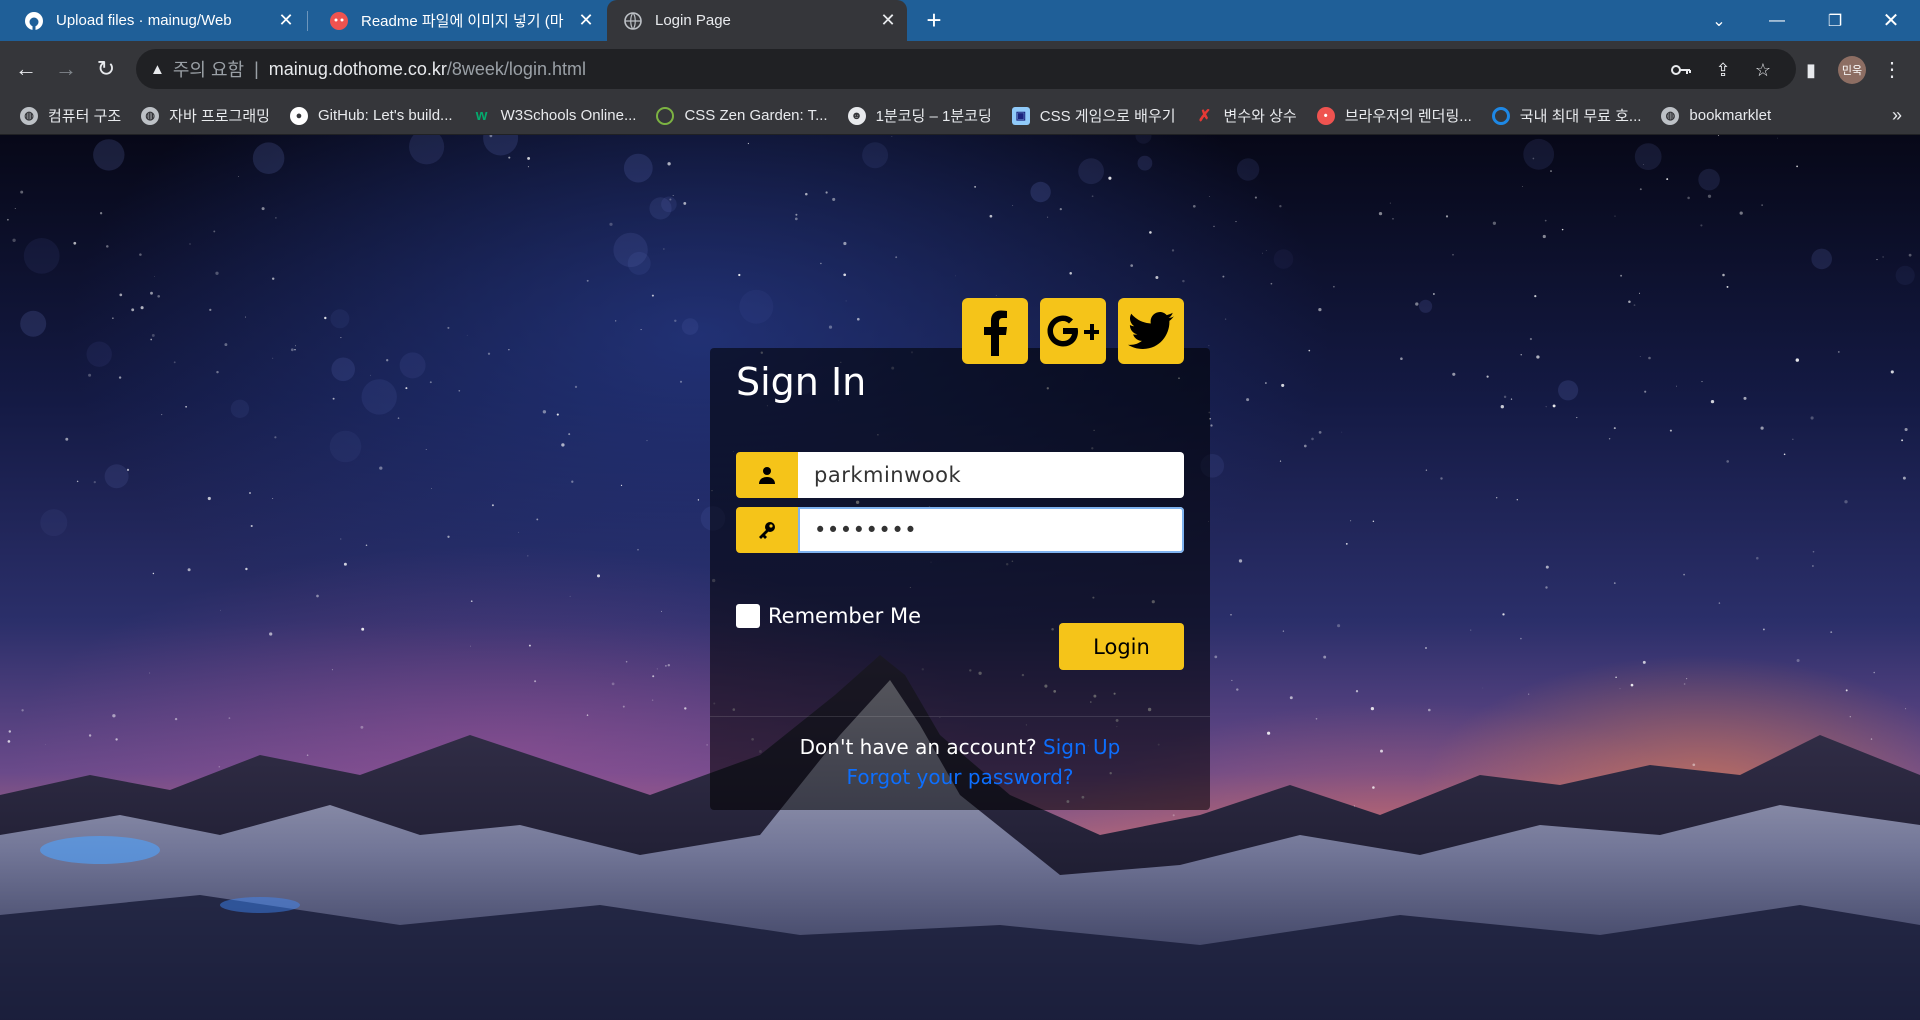  I want to click on tab-title: Upload files · mainug/Web, so click(144, 20).